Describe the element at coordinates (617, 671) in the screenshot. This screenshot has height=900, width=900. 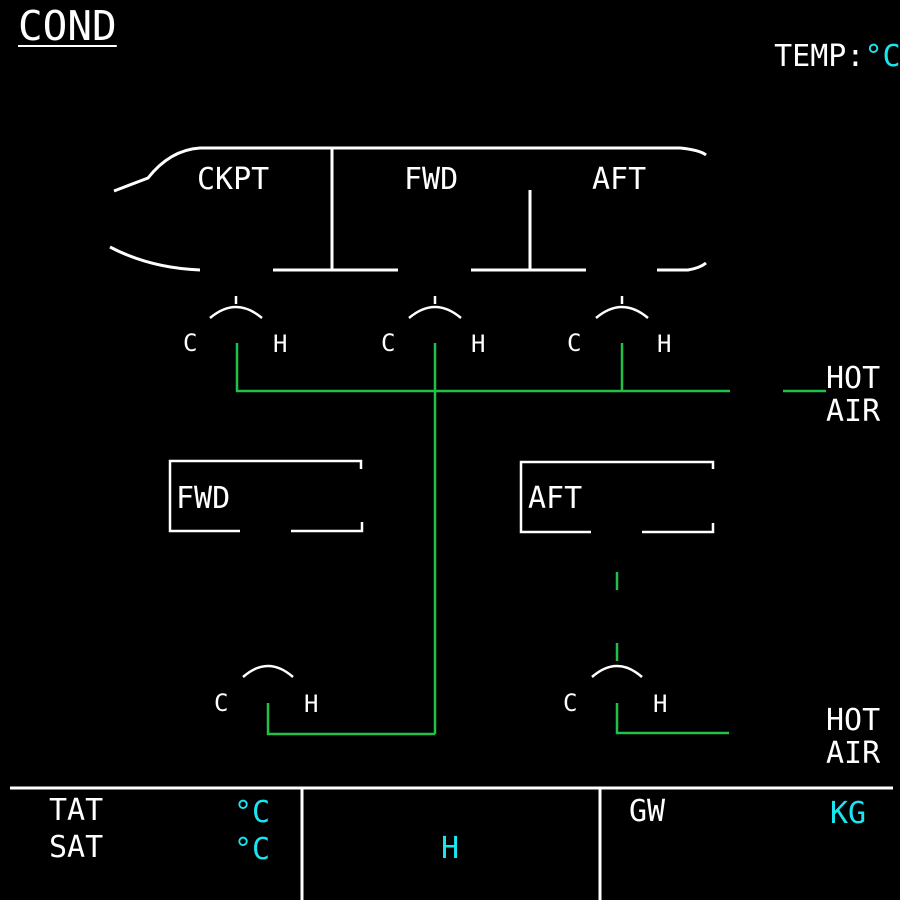
I see `aft-cargo-trim-valve` at that location.